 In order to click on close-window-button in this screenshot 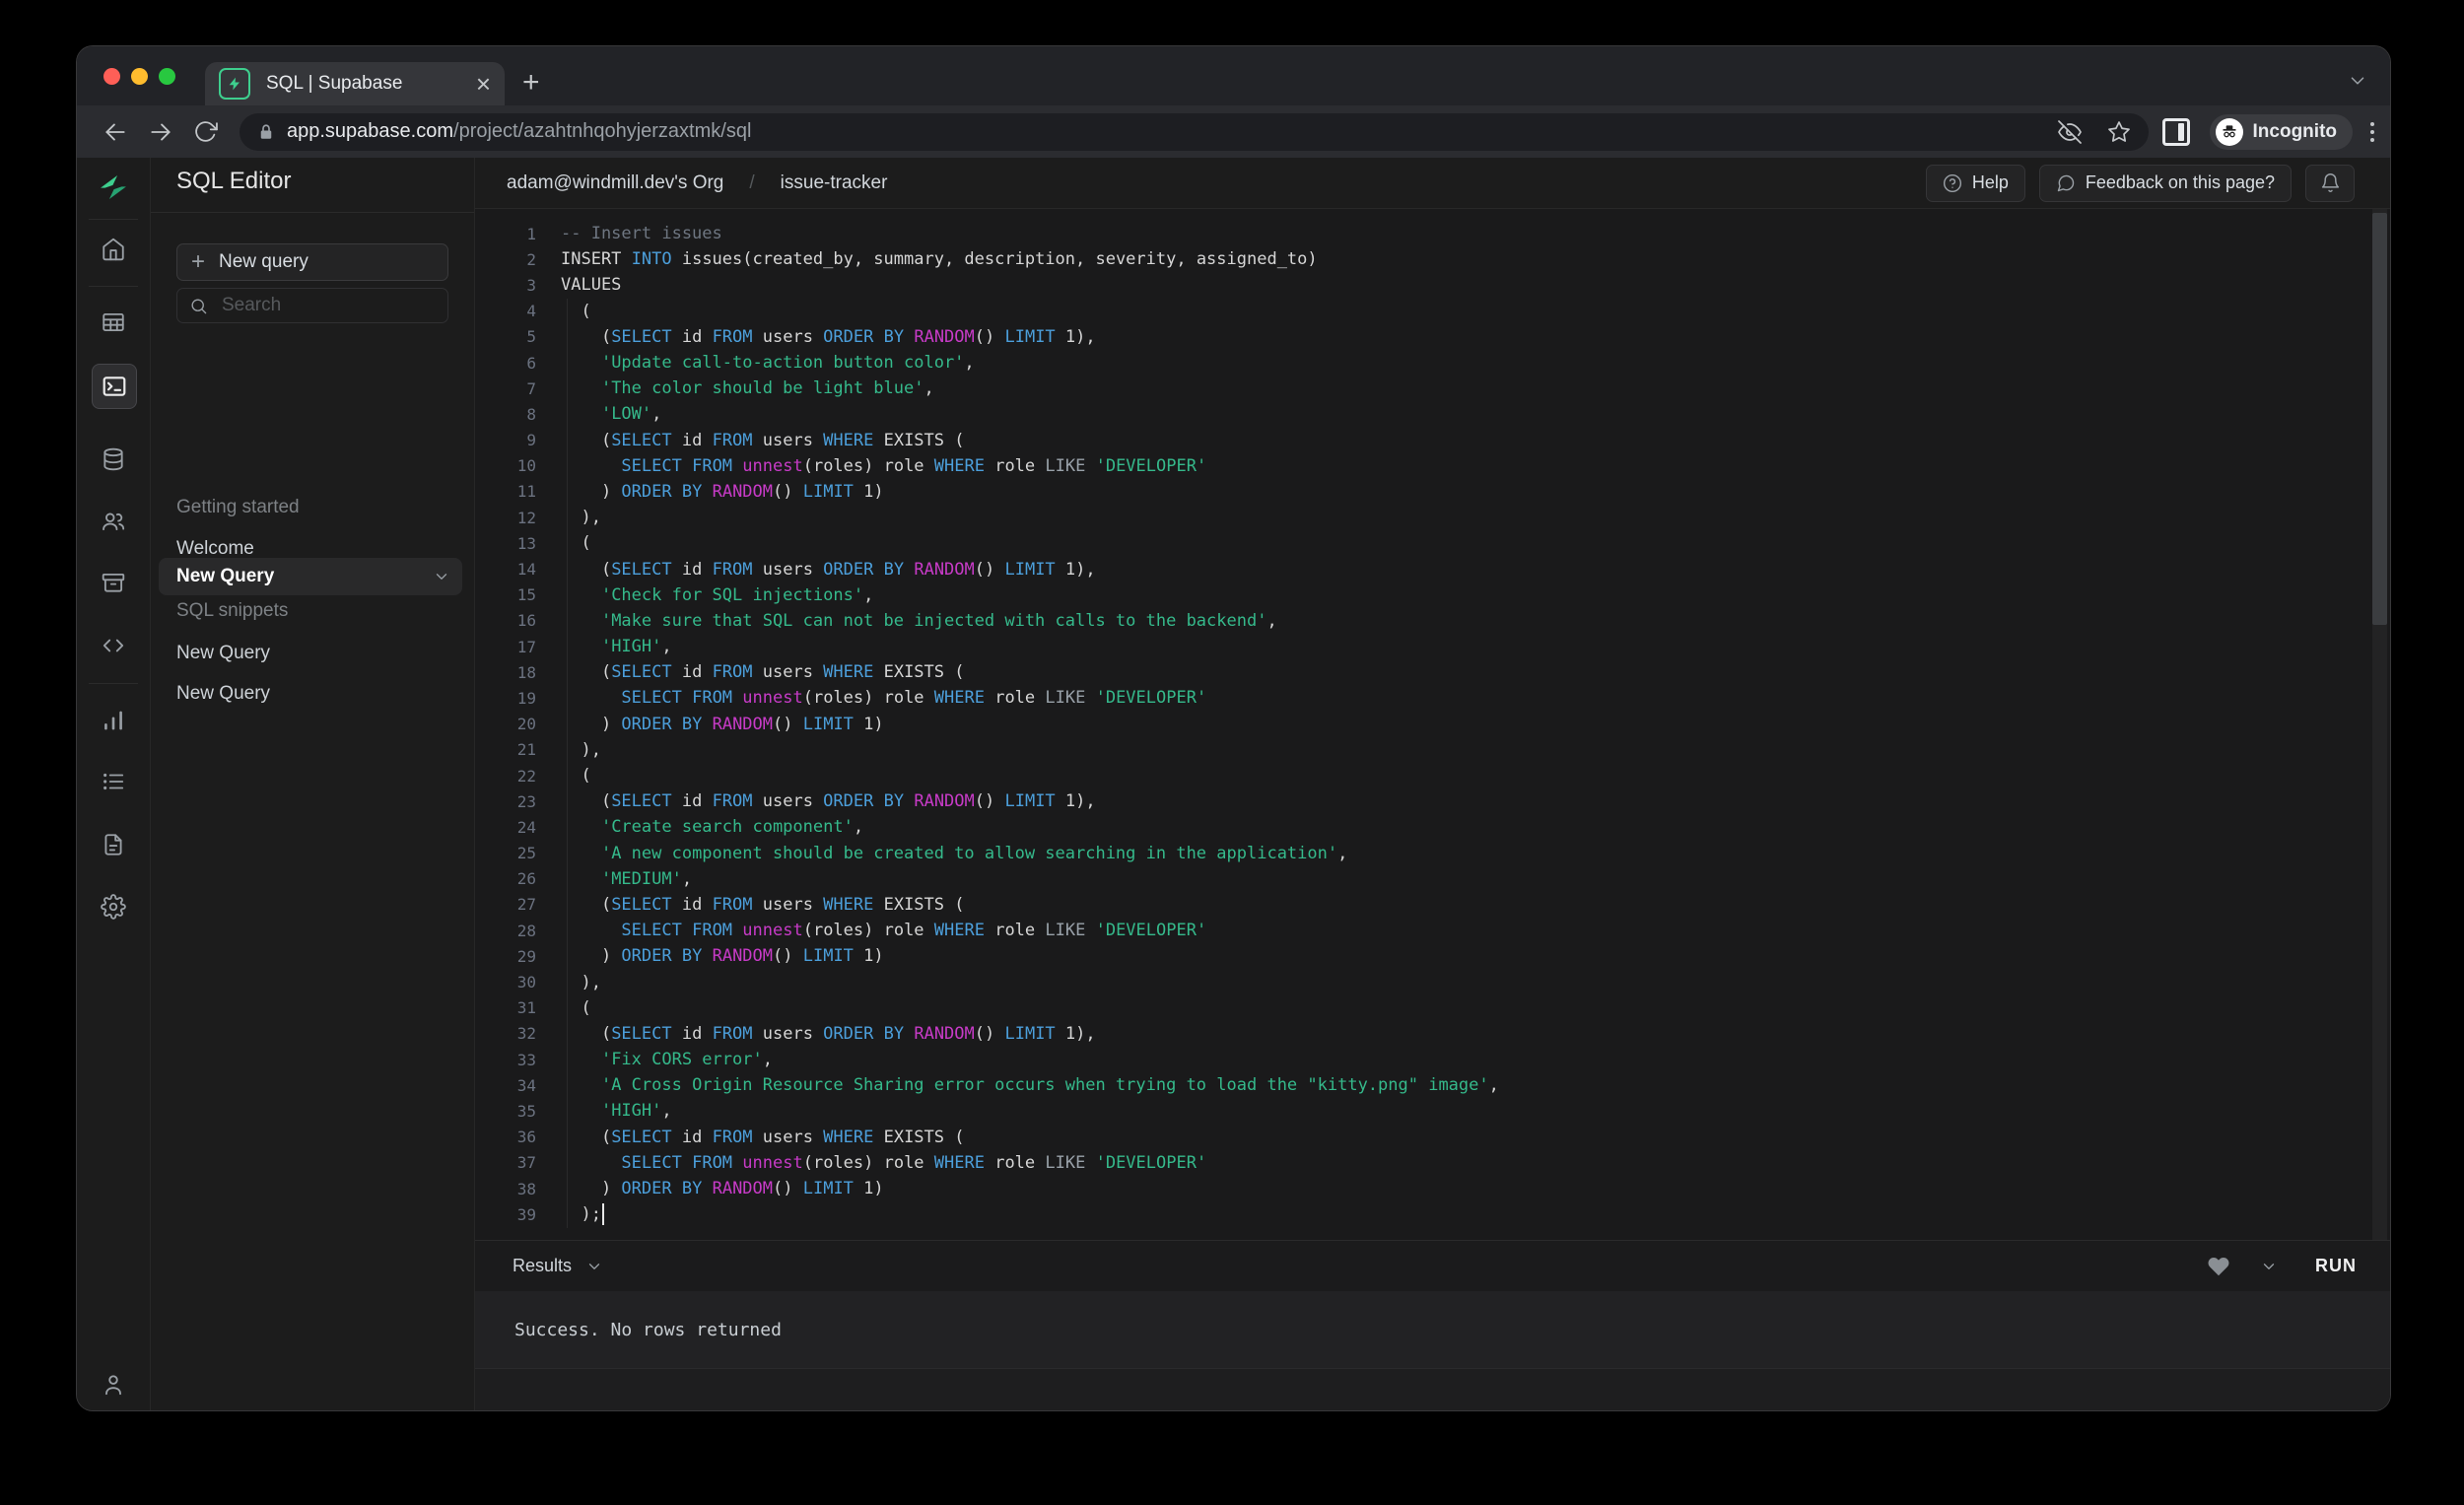, I will do `click(111, 76)`.